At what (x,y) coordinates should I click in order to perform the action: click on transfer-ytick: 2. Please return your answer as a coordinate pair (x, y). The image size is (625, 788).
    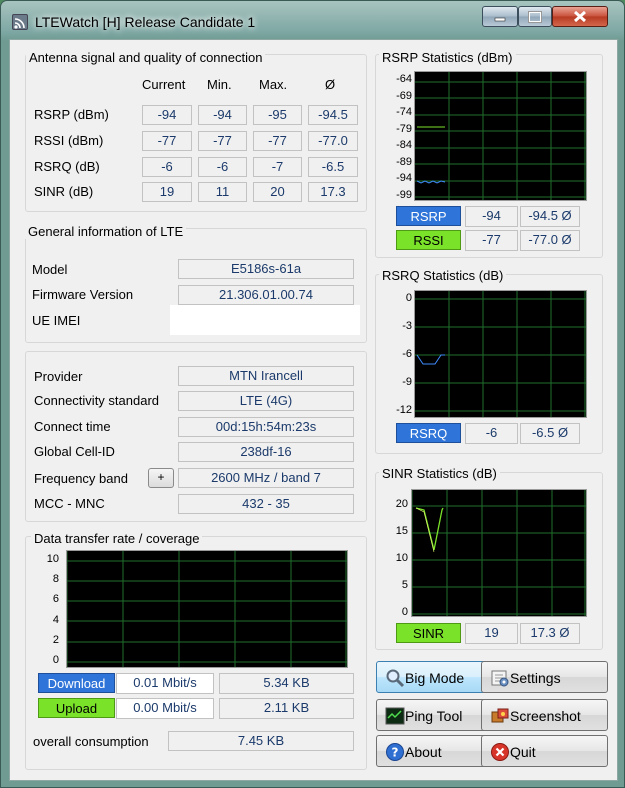
    Looking at the image, I should click on (55, 640).